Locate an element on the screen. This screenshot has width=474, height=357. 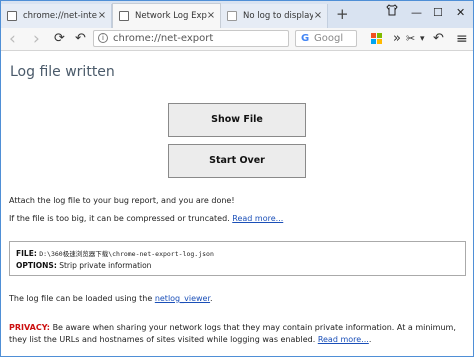
tab-network-log-export: Network Log Exp × is located at coordinates (166, 15).